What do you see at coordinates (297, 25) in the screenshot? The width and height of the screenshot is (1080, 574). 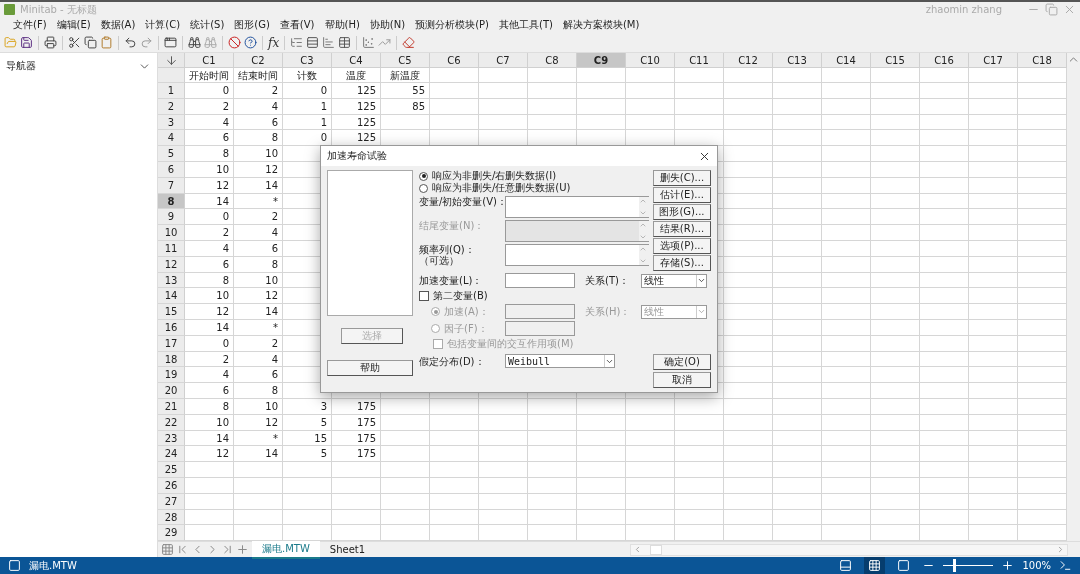 I see `menu-item: 查看(V)` at bounding box center [297, 25].